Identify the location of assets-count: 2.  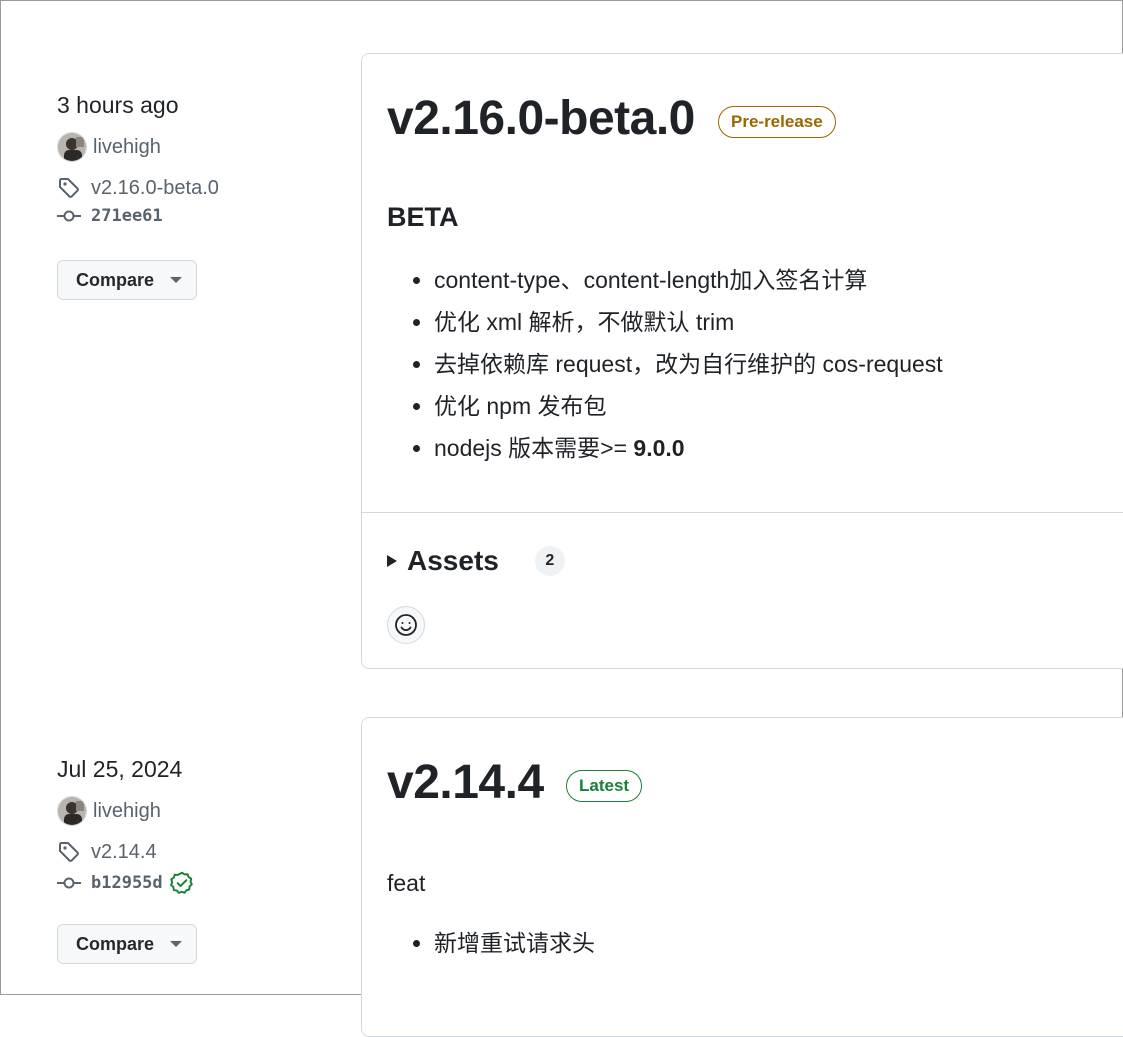
(549, 561).